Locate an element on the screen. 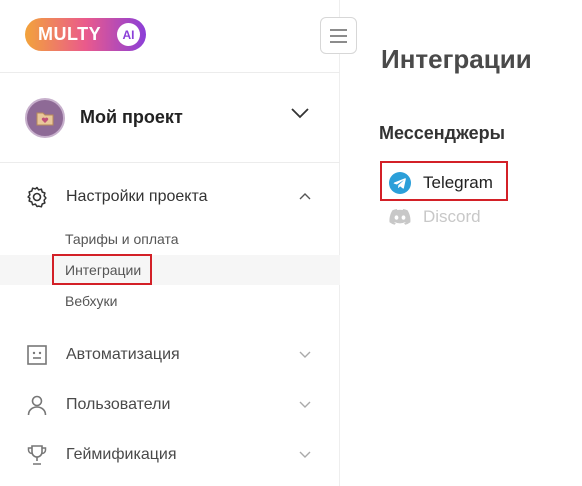 Image resolution: width=582 pixels, height=486 pixels. divider is located at coordinates (170, 162).